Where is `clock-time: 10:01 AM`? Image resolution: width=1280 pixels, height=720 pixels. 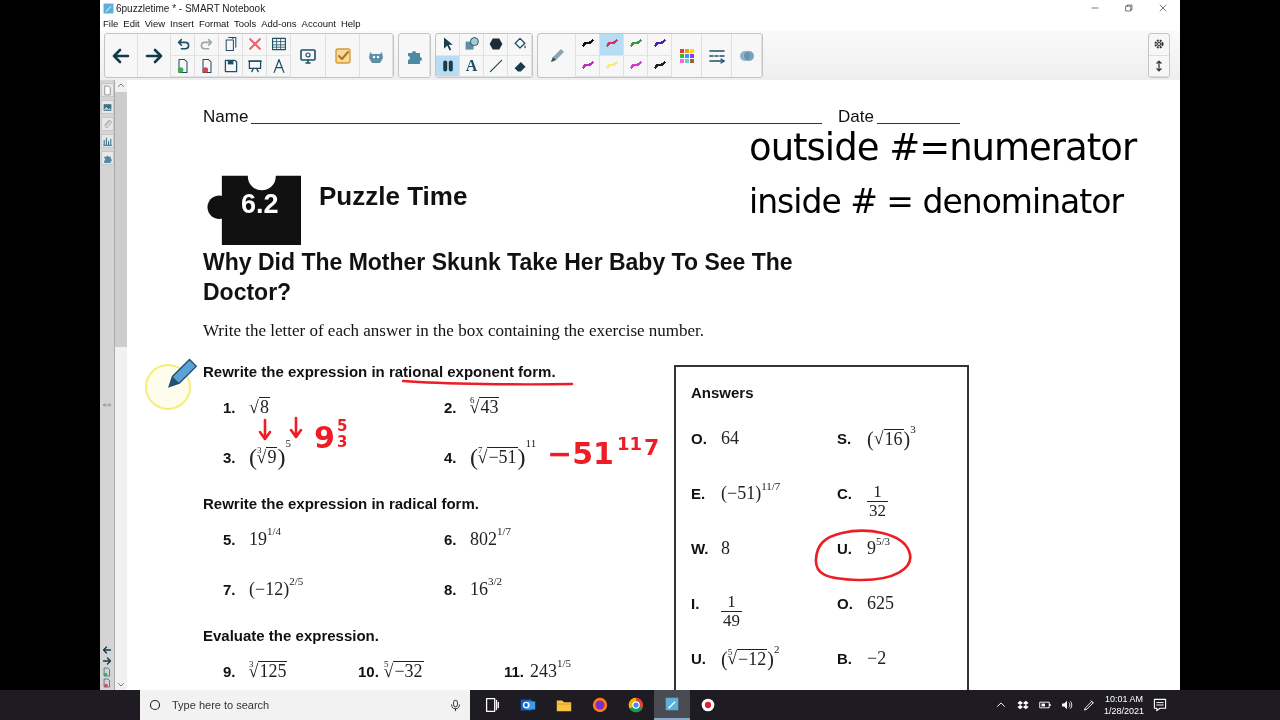 clock-time: 10:01 AM is located at coordinates (1123, 699).